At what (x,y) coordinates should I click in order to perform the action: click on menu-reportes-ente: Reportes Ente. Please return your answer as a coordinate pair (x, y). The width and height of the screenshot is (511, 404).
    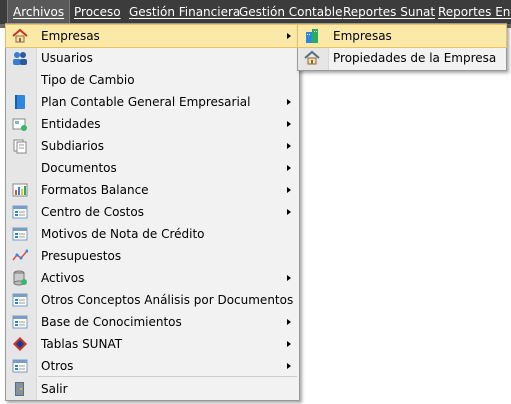
    Looking at the image, I should click on (472, 12).